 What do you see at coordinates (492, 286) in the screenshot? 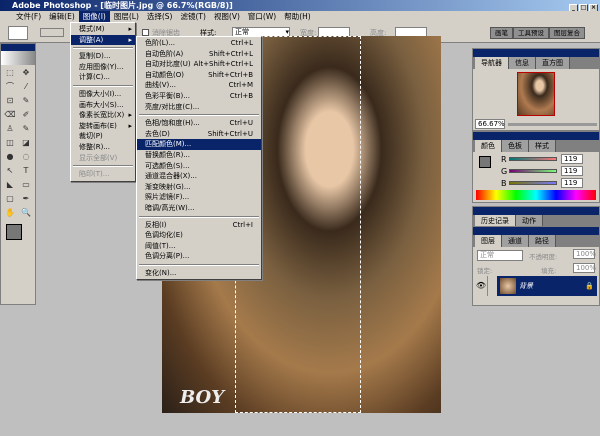
I see `brush-link-icon` at bounding box center [492, 286].